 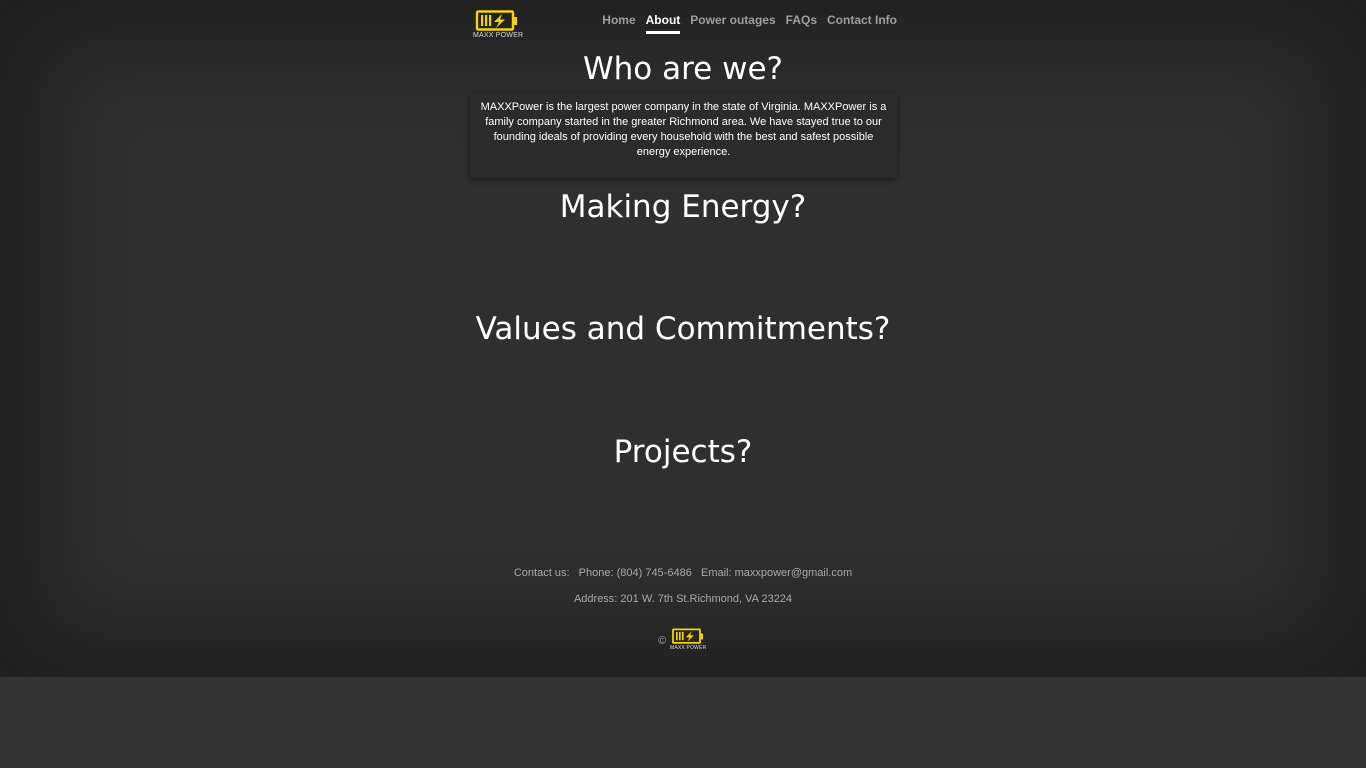 I want to click on projects-heading: Projects?, so click(x=683, y=452).